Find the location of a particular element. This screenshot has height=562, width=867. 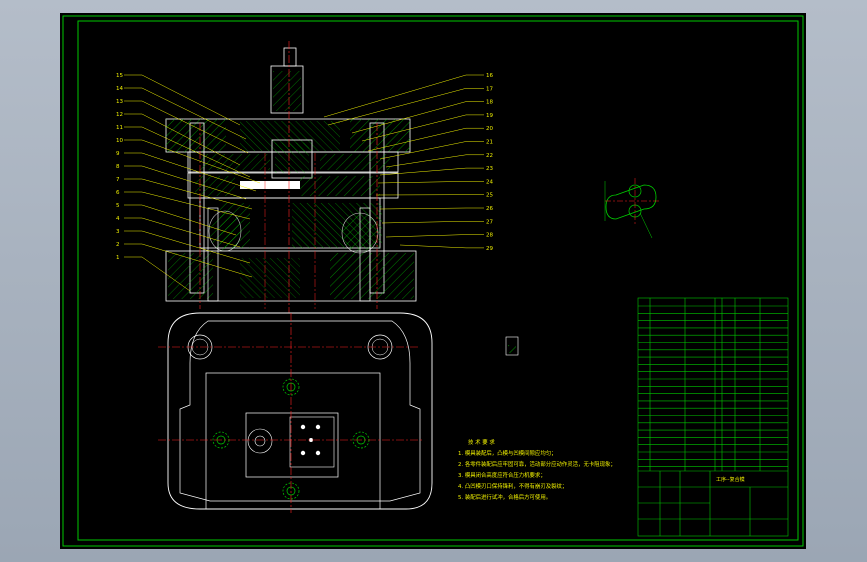

callout-label-left: 8 is located at coordinates (118, 167).